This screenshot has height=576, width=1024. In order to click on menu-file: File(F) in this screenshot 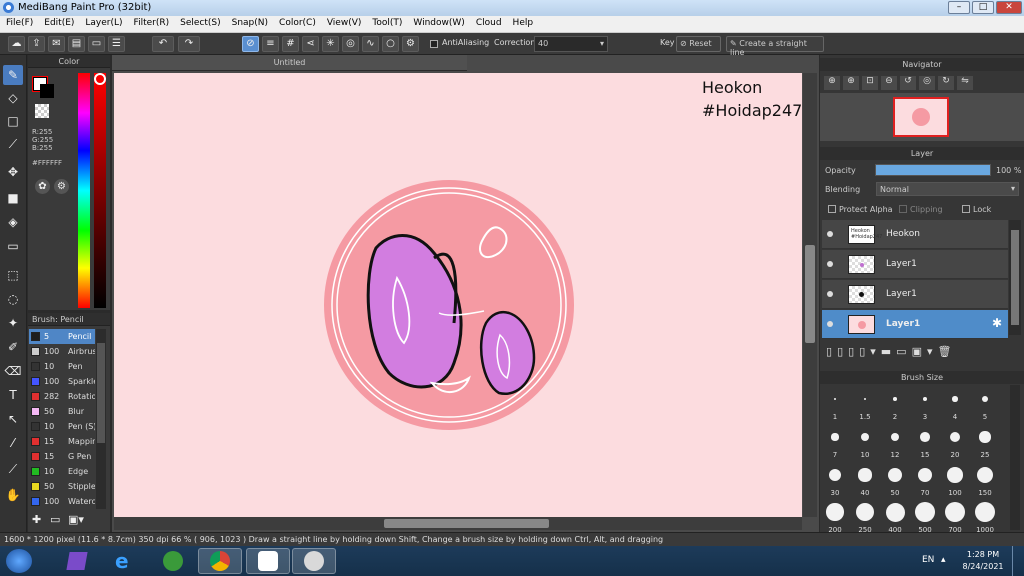, I will do `click(19, 22)`.